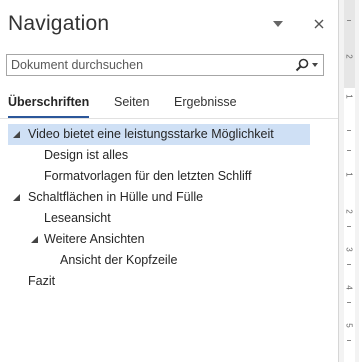 The width and height of the screenshot is (359, 362). What do you see at coordinates (159, 155) in the screenshot?
I see `heading-item: Design ist alles` at bounding box center [159, 155].